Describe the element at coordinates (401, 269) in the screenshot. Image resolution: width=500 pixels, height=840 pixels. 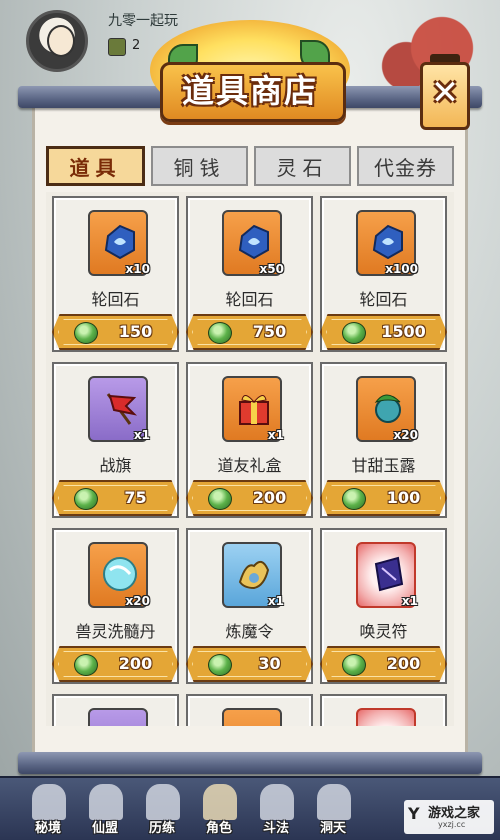
I see `item-quantity: x100` at that location.